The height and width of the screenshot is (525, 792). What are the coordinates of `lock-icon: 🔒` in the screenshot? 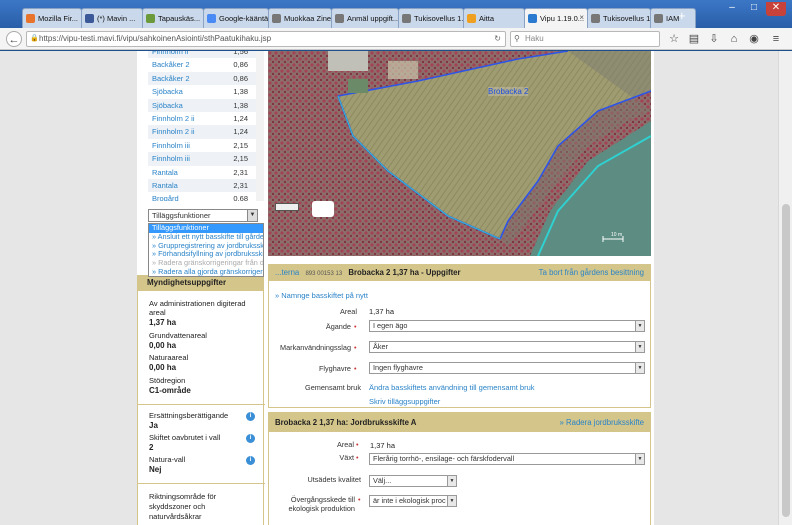 It's located at (34, 38).